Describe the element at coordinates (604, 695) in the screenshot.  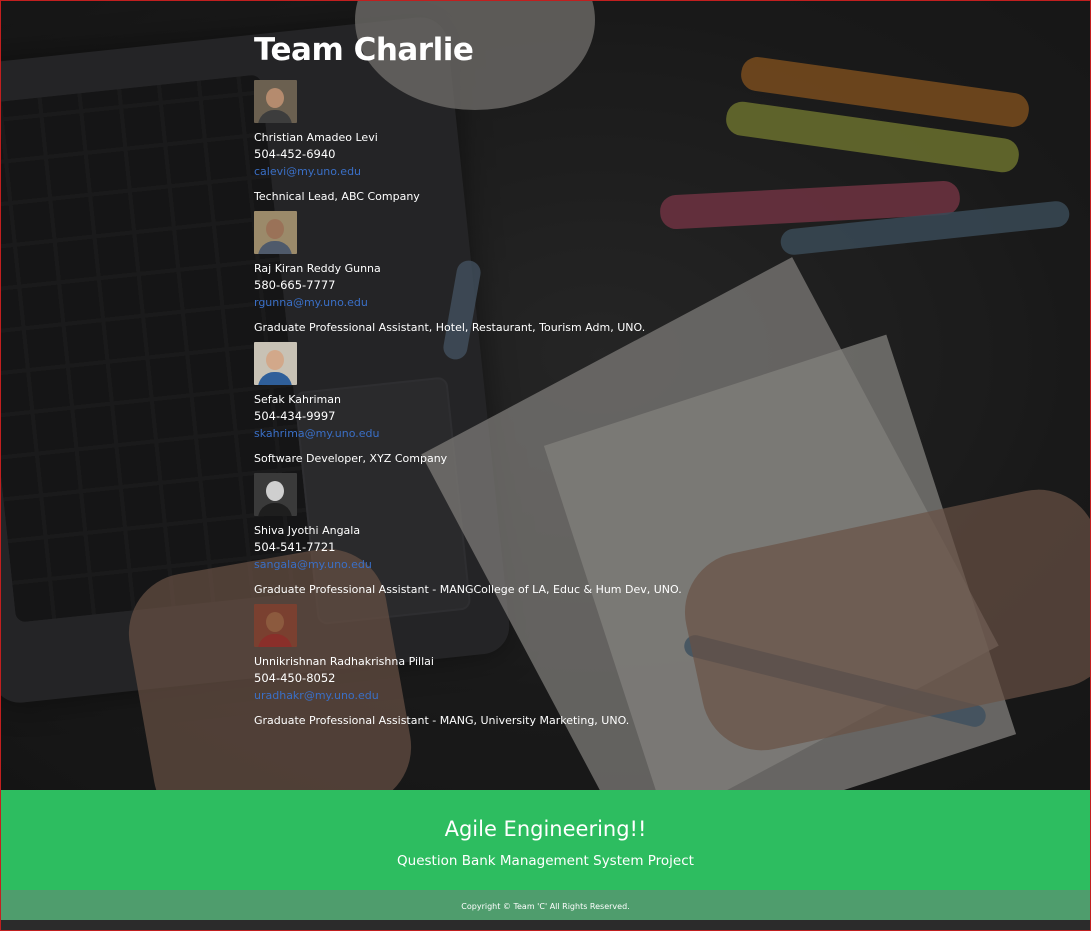
I see `member-email-link: uradhakr@my.uno.edu` at that location.